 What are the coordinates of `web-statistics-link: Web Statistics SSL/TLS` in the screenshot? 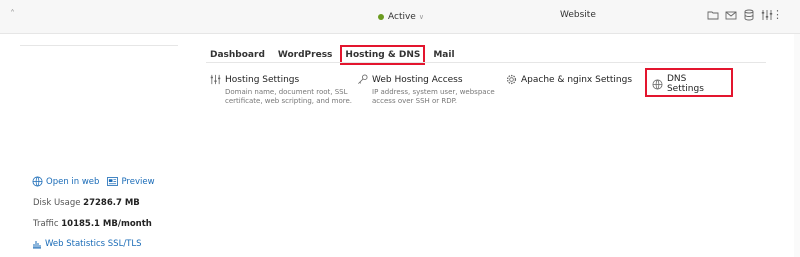 It's located at (93, 244).